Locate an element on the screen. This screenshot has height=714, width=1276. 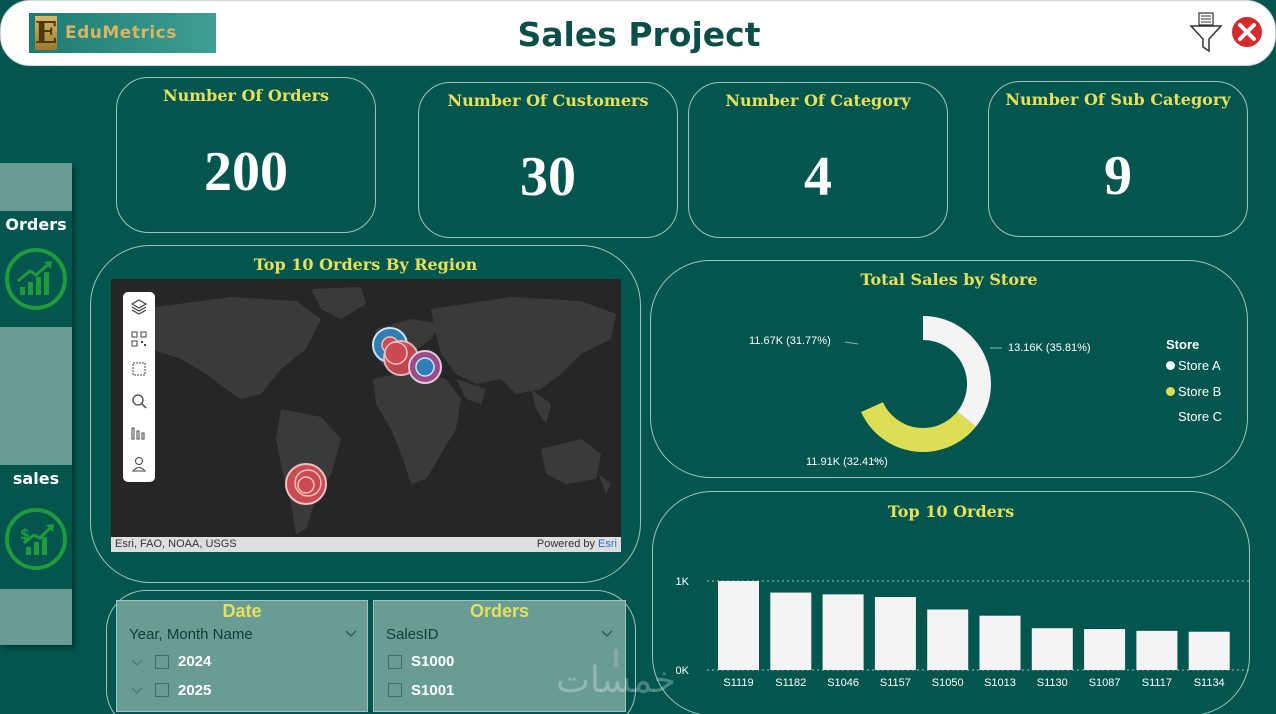
attribution-powered: Powered by Esri is located at coordinates (577, 544).